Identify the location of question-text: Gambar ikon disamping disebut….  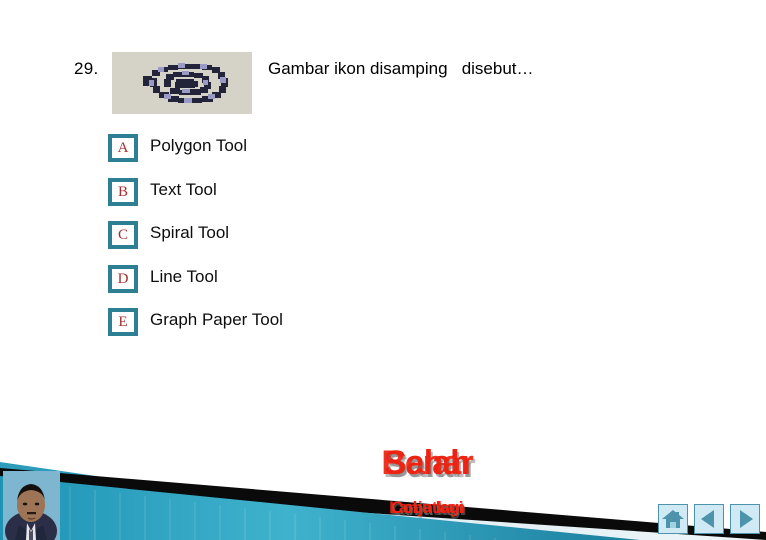
(401, 68).